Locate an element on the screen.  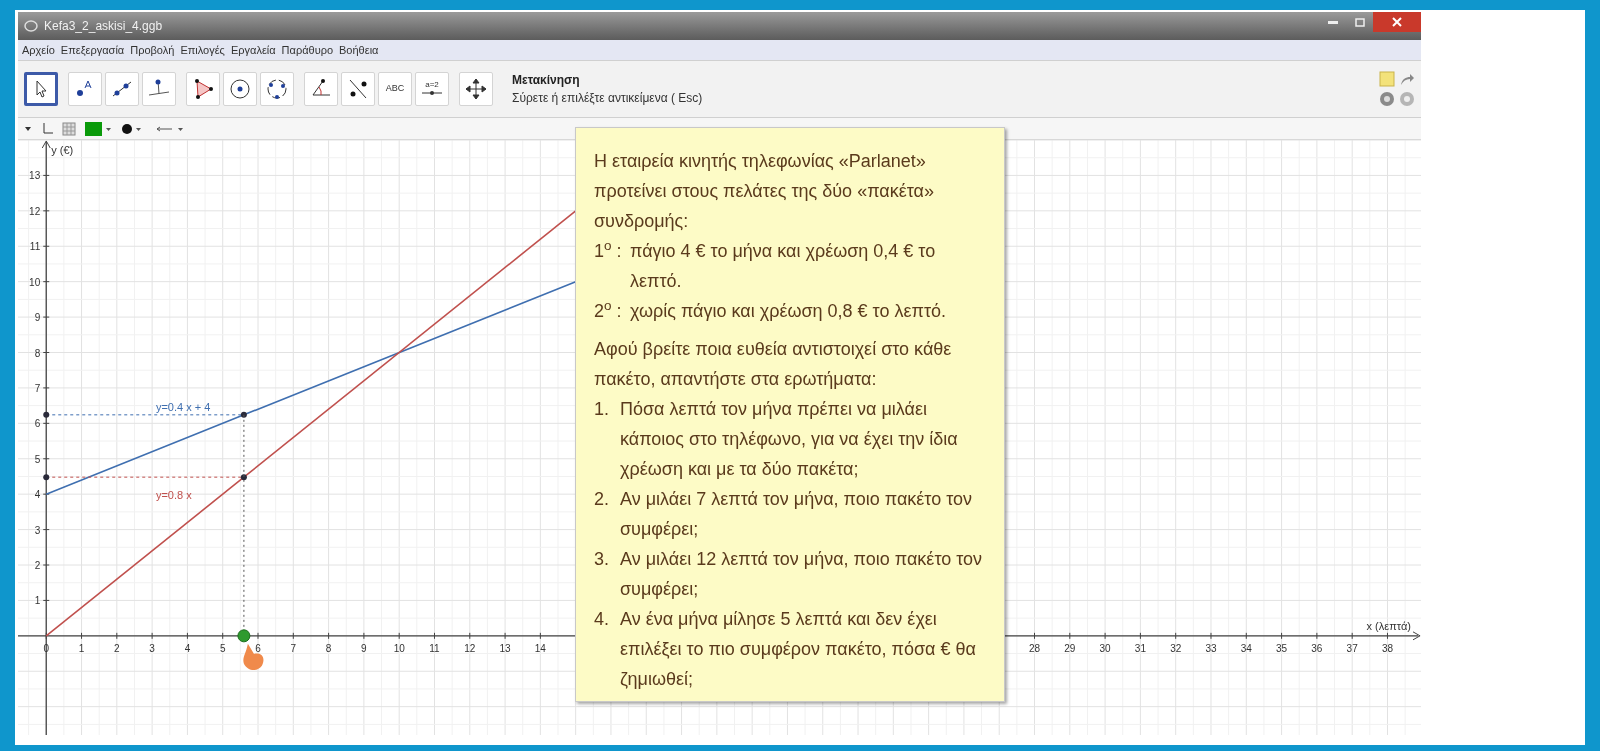
tick-label: 31 is located at coordinates (1140, 648).